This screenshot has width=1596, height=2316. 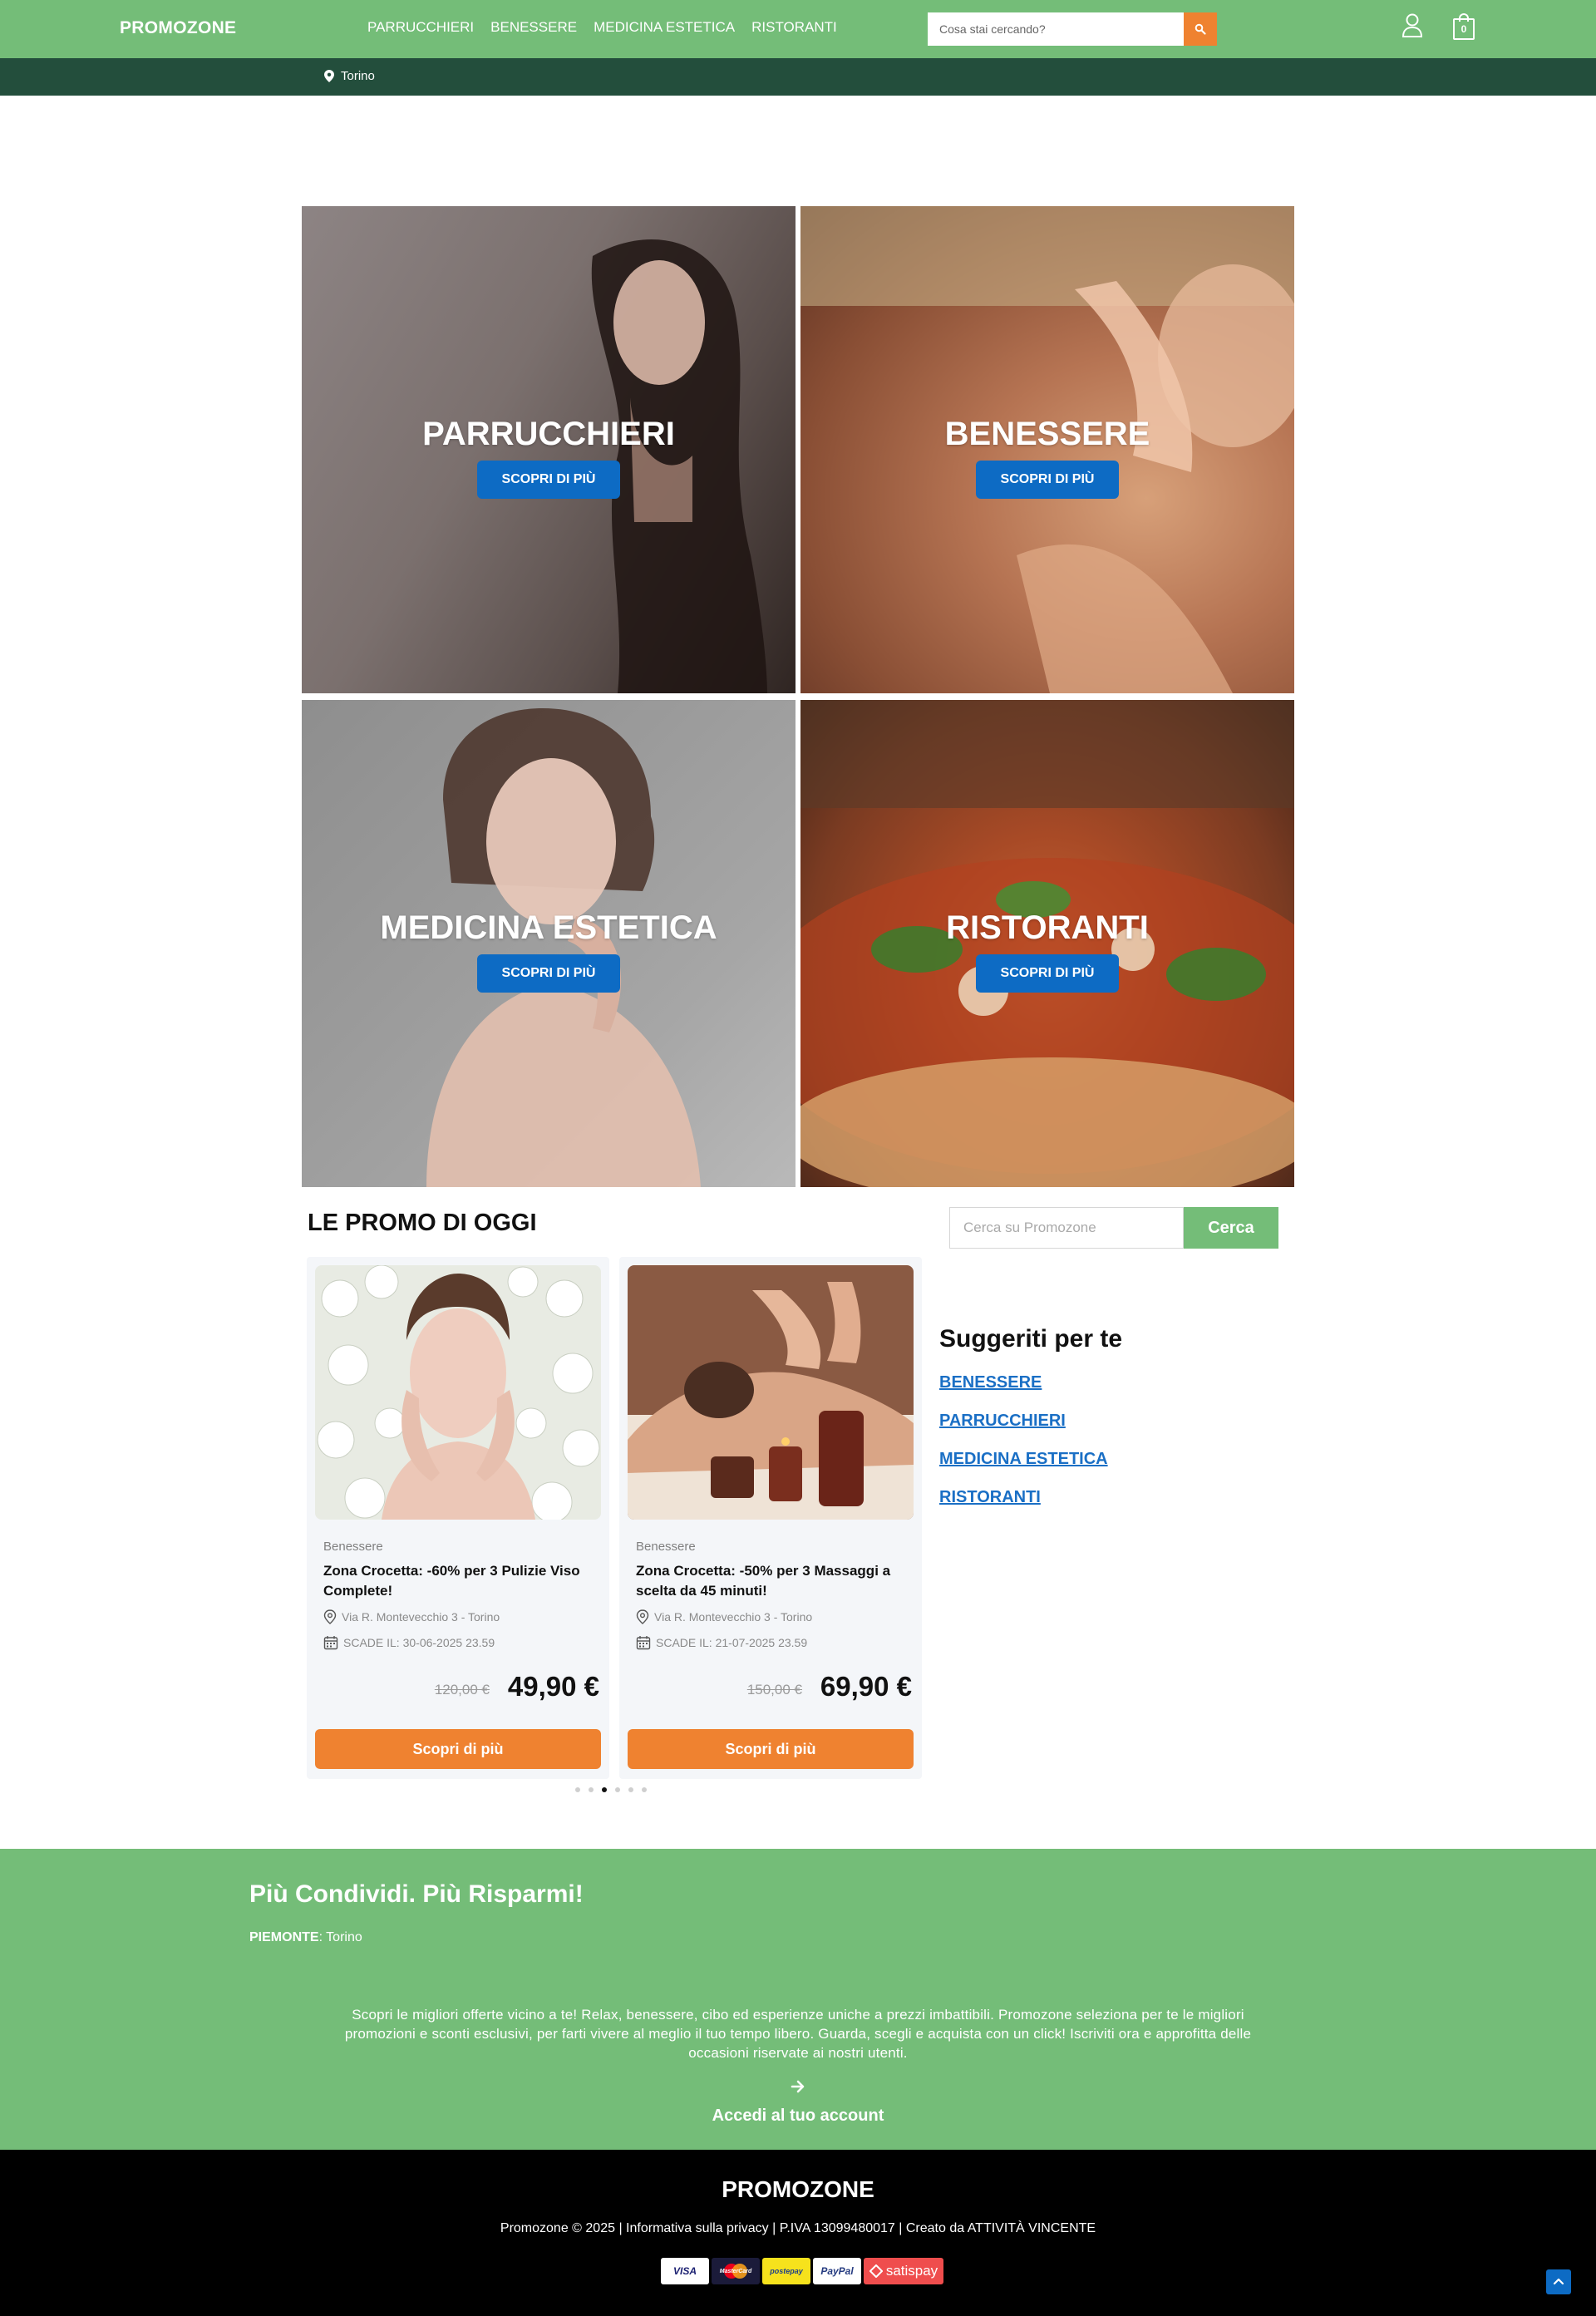 What do you see at coordinates (685, 2271) in the screenshot?
I see `visa-icon: VISA` at bounding box center [685, 2271].